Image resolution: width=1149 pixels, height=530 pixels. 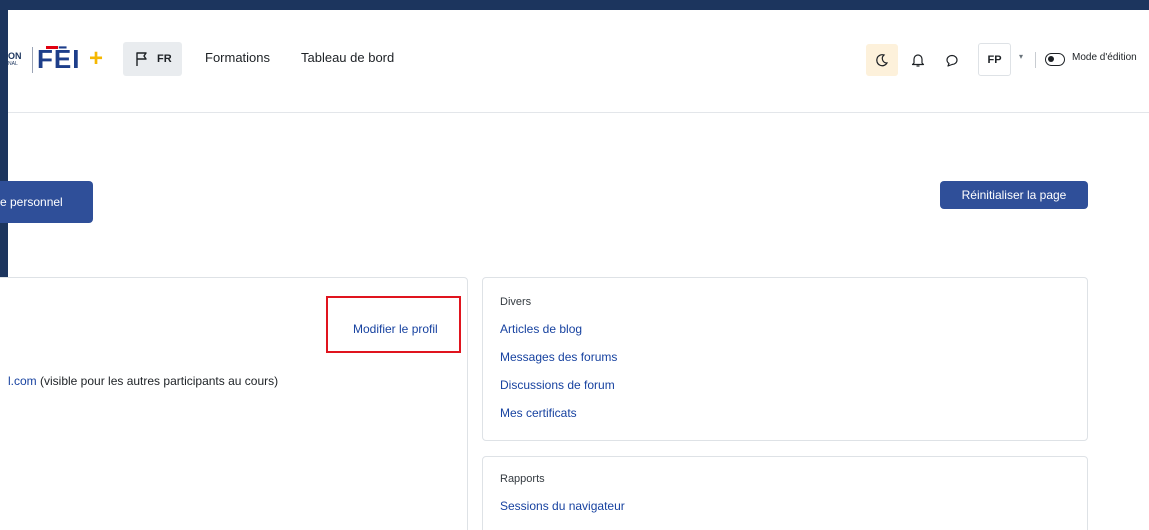 I want to click on browser-sessions-link: Sessions du navigateur, so click(x=562, y=506).